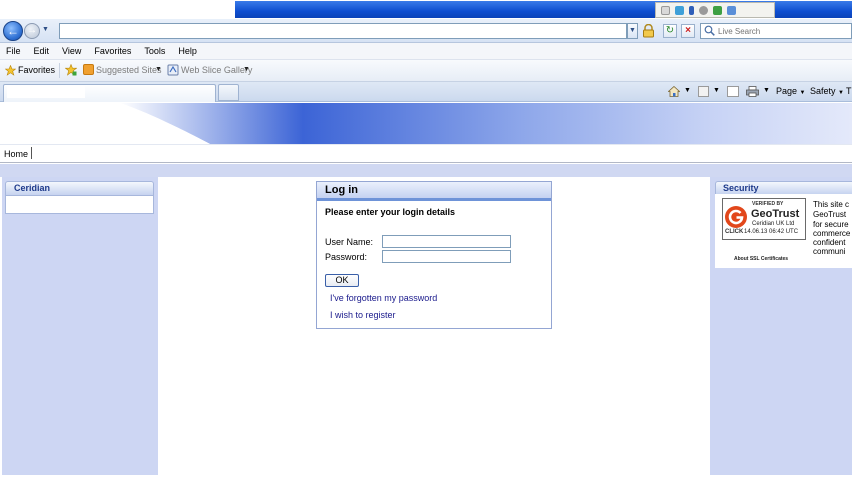 This screenshot has height=477, width=852. Describe the element at coordinates (665, 10) in the screenshot. I see `tray-lock-icon` at that location.